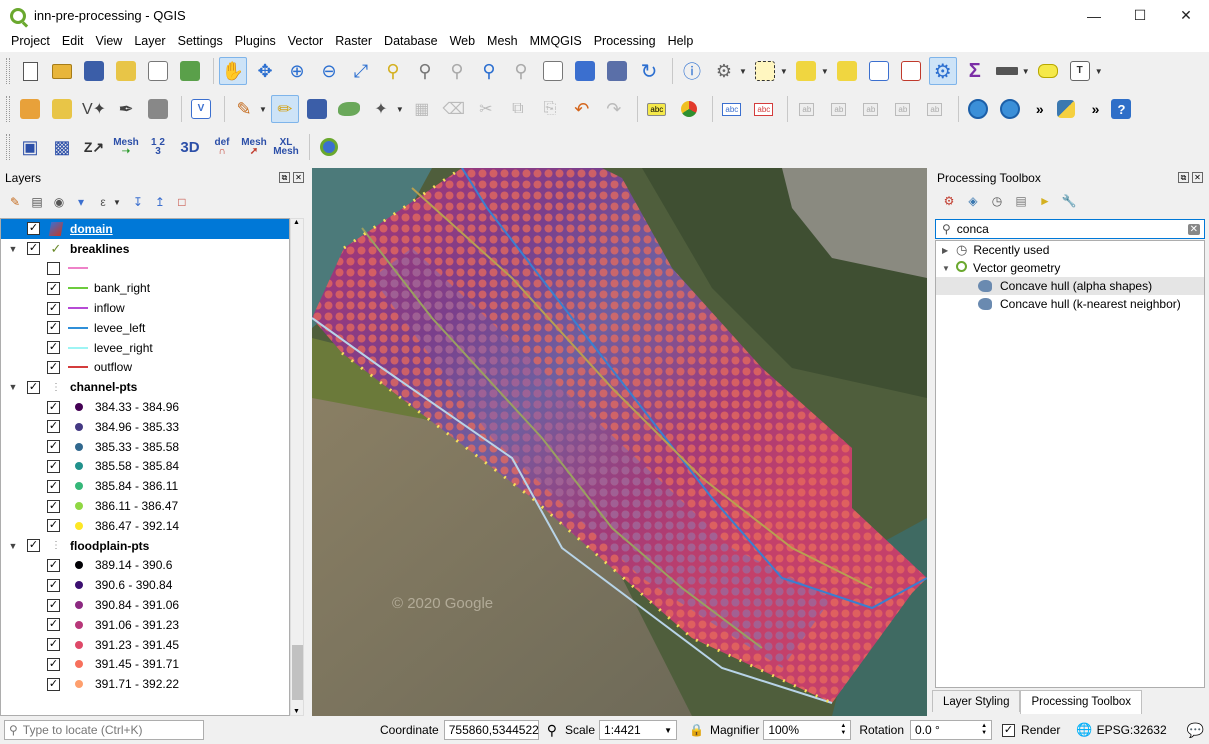  What do you see at coordinates (1140, 15) in the screenshot?
I see `maximize-button: ☐` at bounding box center [1140, 15].